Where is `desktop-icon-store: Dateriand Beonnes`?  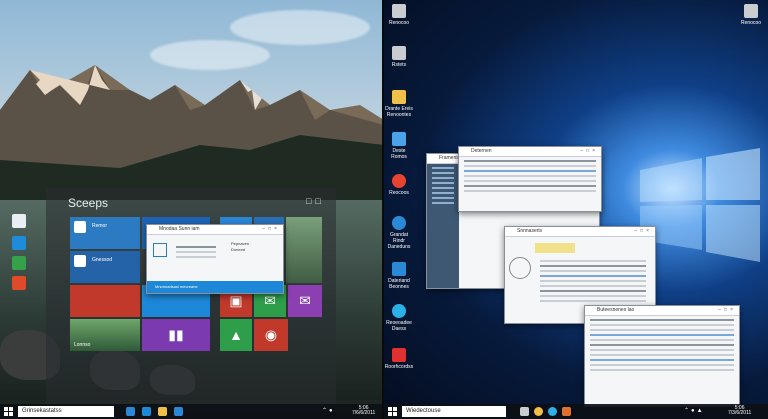
desktop-icon-store: Dateriand Beonnes is located at coordinates (399, 276).